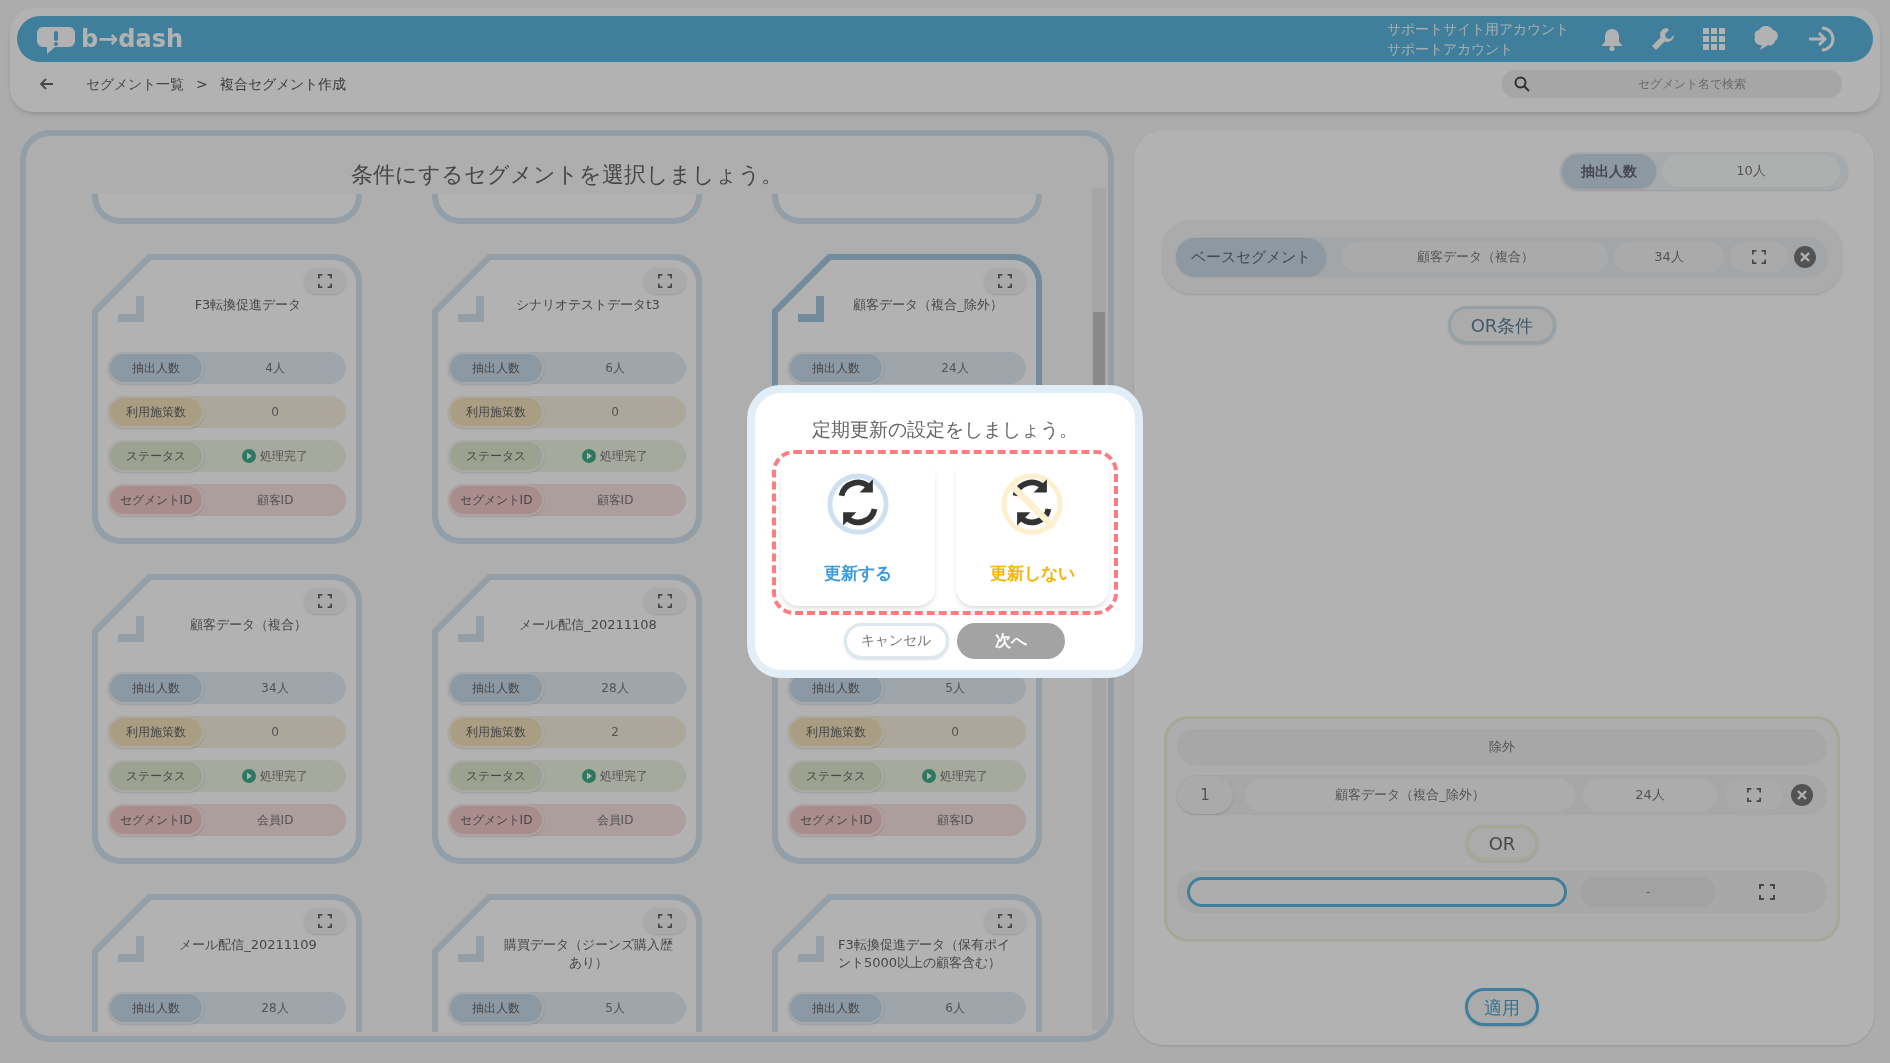  What do you see at coordinates (588, 625) in the screenshot?
I see `card-title: メール配信_20211108` at bounding box center [588, 625].